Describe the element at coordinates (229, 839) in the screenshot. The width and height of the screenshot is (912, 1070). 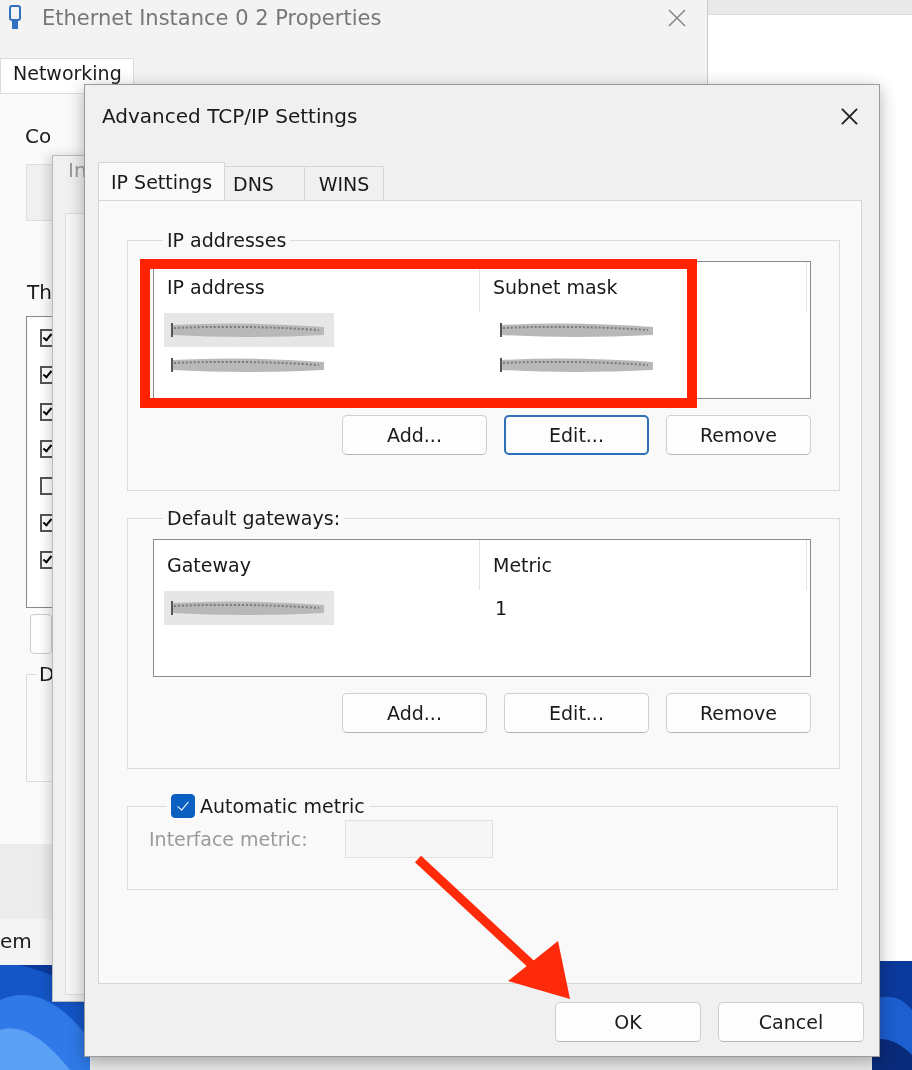
I see `field-label: Interface metric:` at that location.